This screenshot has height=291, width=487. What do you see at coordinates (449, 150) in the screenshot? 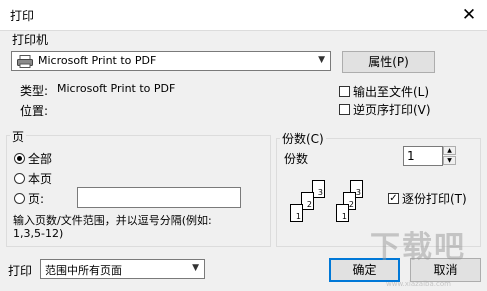
I see `spin-up-icon: ▲` at bounding box center [449, 150].